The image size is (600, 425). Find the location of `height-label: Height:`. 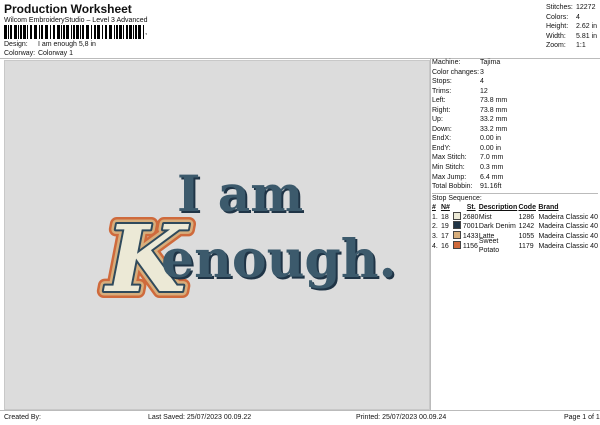

height-label: Height: is located at coordinates (557, 27).